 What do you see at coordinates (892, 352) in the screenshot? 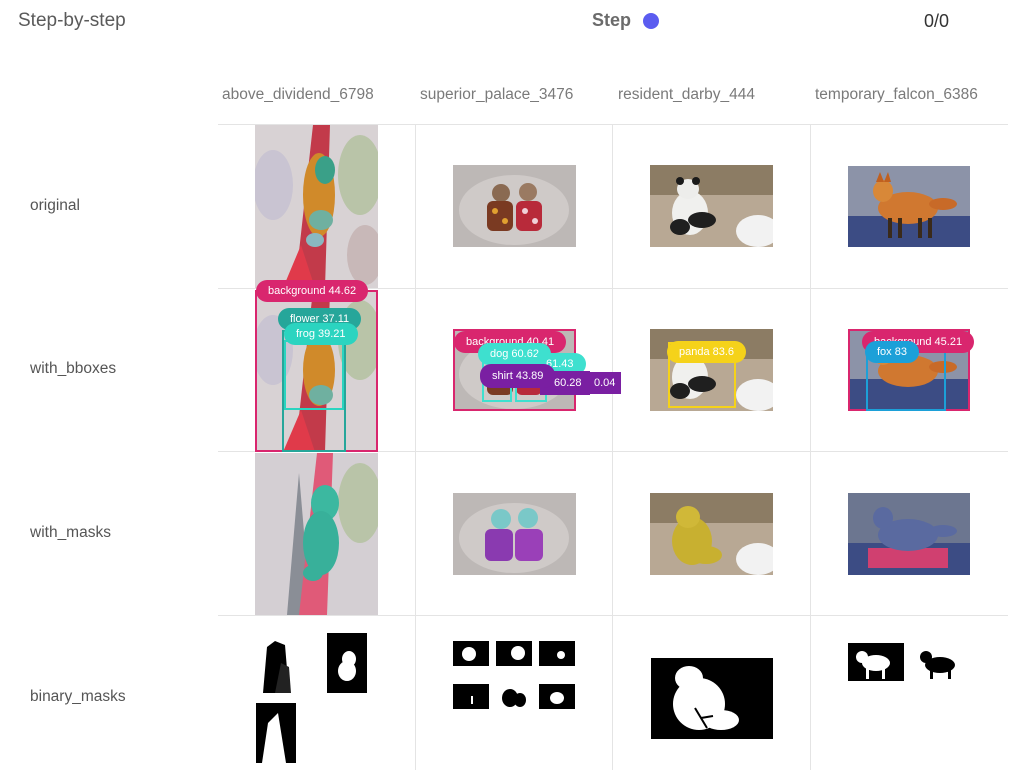
I see `bbox-label: fox 83` at bounding box center [892, 352].